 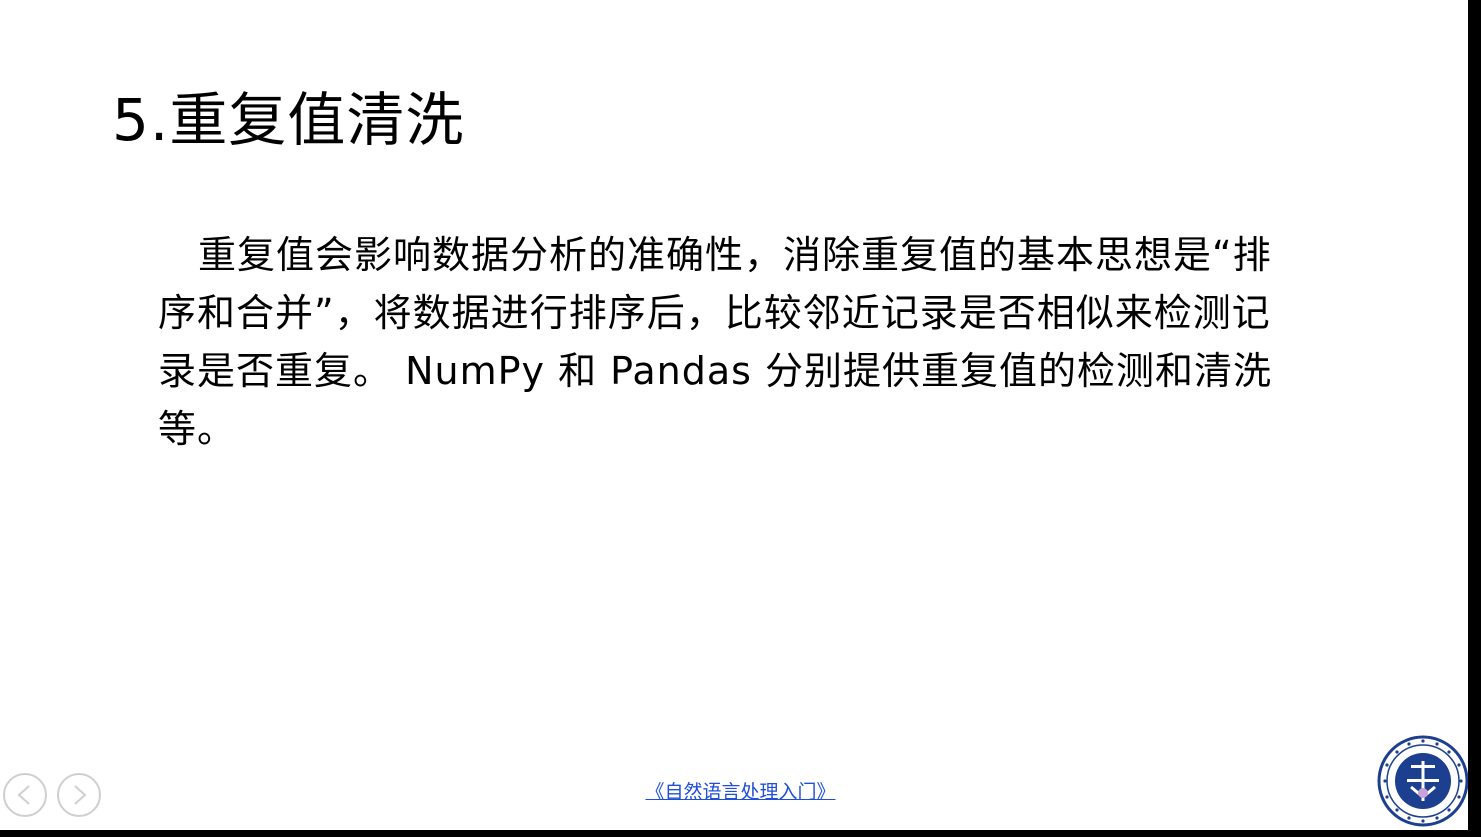 I want to click on window-bottom-edge, so click(x=740, y=833).